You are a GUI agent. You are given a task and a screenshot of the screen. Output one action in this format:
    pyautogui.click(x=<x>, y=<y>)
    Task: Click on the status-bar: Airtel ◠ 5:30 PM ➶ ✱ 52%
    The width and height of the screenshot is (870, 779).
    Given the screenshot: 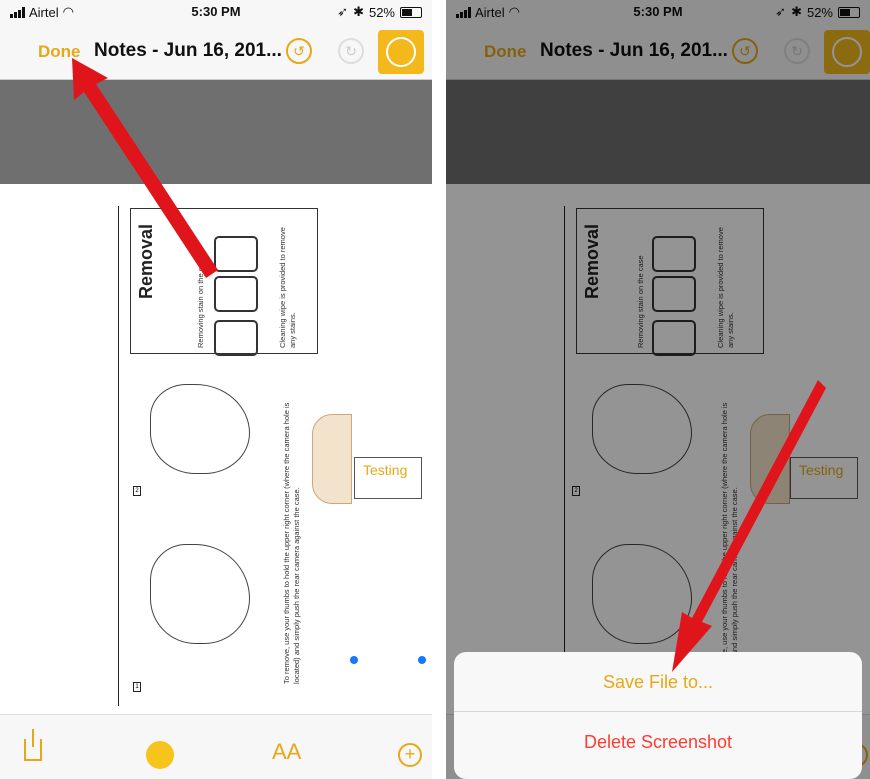 What is the action you would take?
    pyautogui.click(x=216, y=12)
    